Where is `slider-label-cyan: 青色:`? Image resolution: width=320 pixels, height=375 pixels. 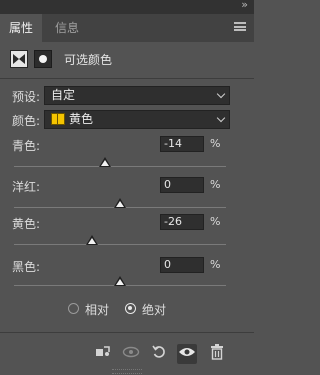
slider-label-cyan: 青色: is located at coordinates (26, 146).